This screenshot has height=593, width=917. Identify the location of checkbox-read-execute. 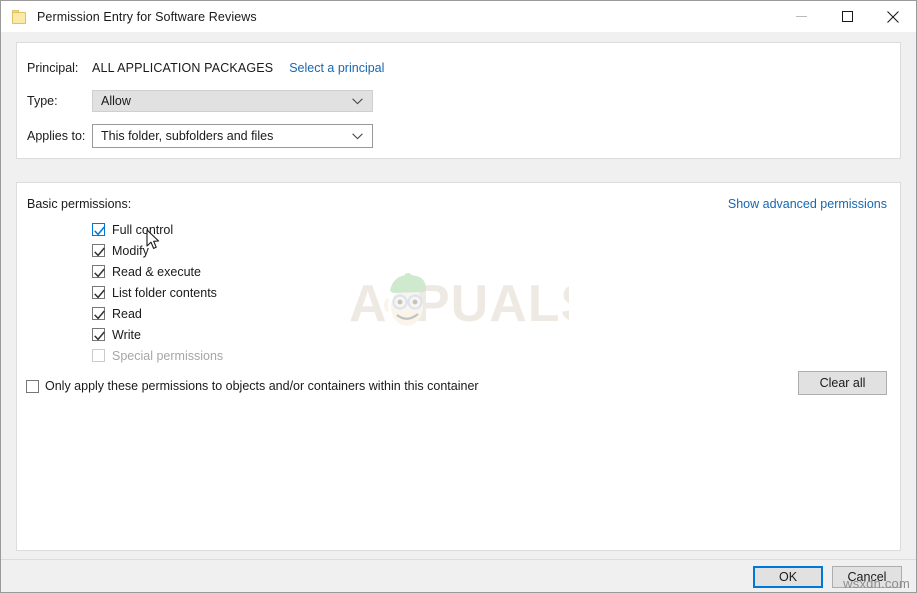
(98, 271).